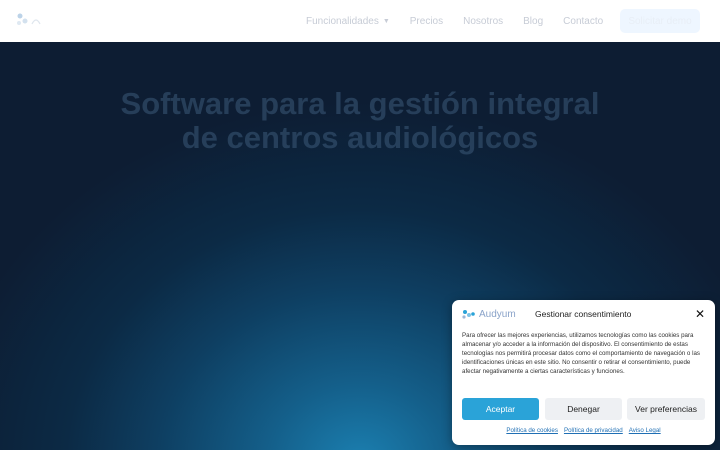 This screenshot has height=450, width=720. Describe the element at coordinates (666, 409) in the screenshot. I see `view-preferences-button: Ver preferencias` at that location.